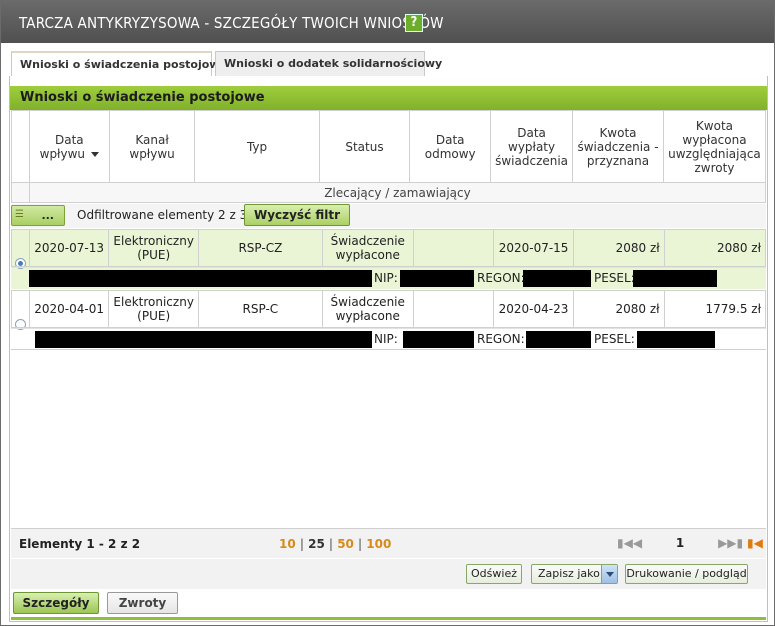 The height and width of the screenshot is (626, 775). What do you see at coordinates (618, 146) in the screenshot?
I see `column-header-kwota-przyznana: Kwota świadczenia - przyznana` at bounding box center [618, 146].